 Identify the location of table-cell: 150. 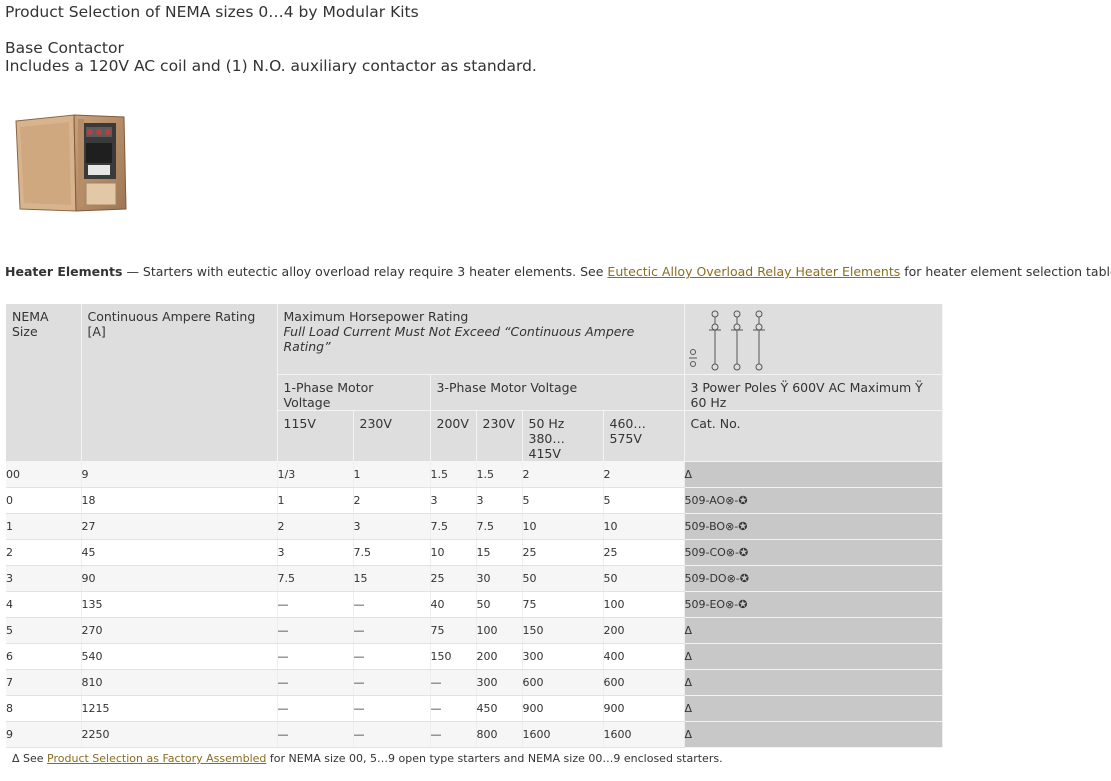
(563, 630).